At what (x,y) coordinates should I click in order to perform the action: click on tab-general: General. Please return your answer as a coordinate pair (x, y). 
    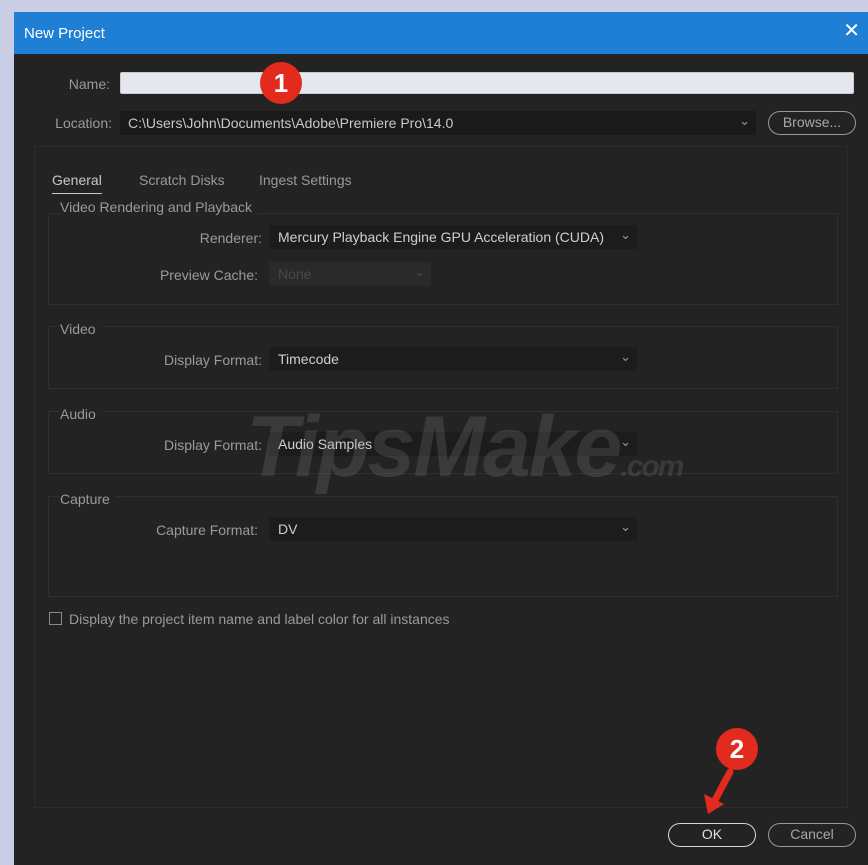
    Looking at the image, I should click on (77, 180).